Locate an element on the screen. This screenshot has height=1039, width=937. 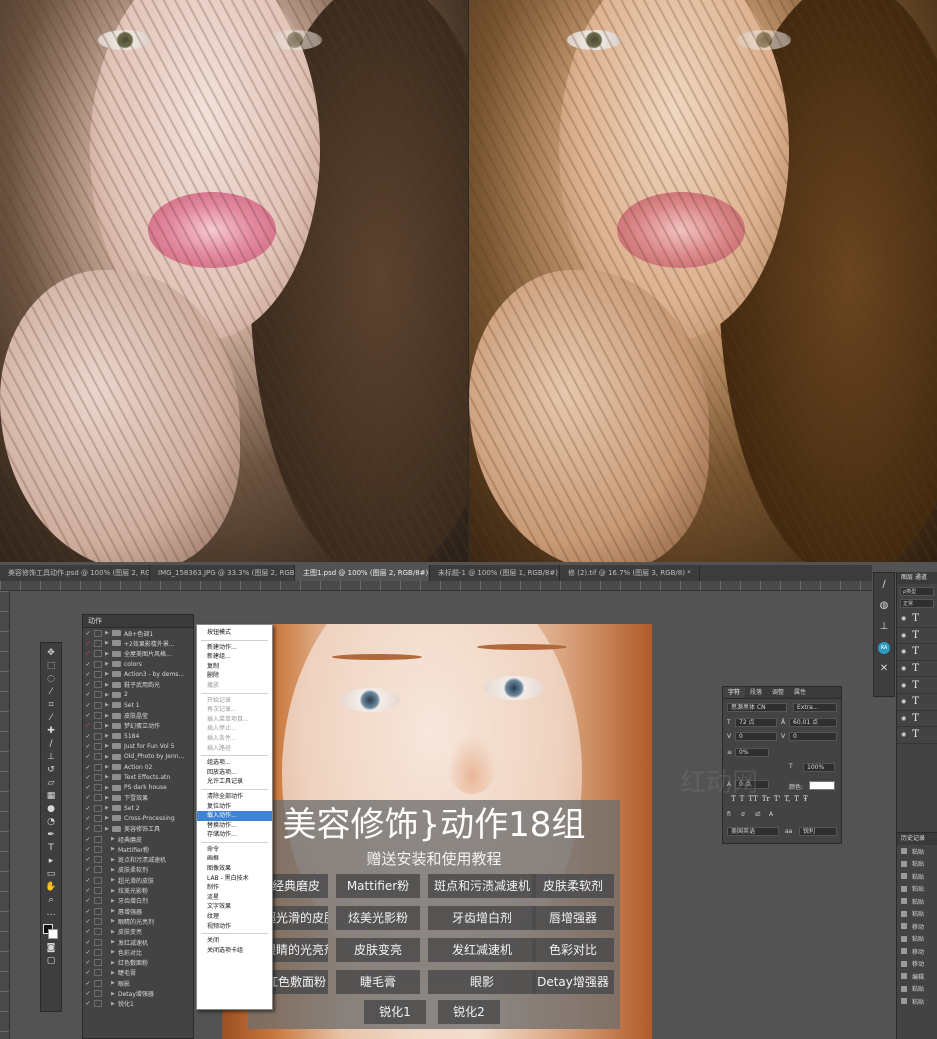
effect-button: 发红减速机 is located at coordinates (482, 950).